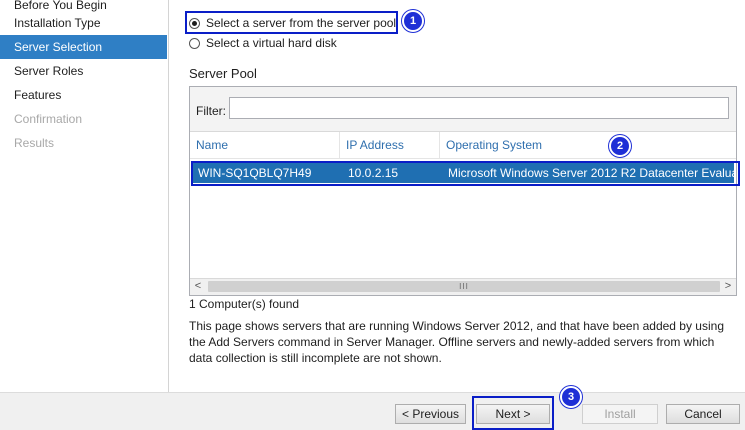 The image size is (745, 430). Describe the element at coordinates (168, 196) in the screenshot. I see `nav-divider` at that location.